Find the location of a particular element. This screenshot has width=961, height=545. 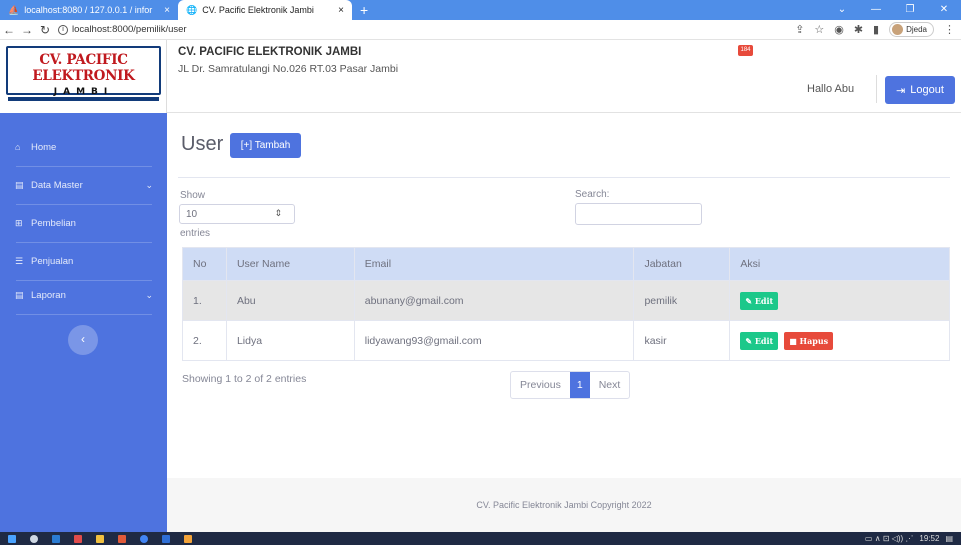

vscode-icon is located at coordinates (56, 538).